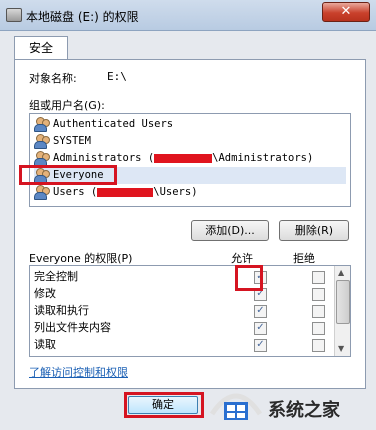  Describe the element at coordinates (117, 76) in the screenshot. I see `object-name-value: E:\` at that location.